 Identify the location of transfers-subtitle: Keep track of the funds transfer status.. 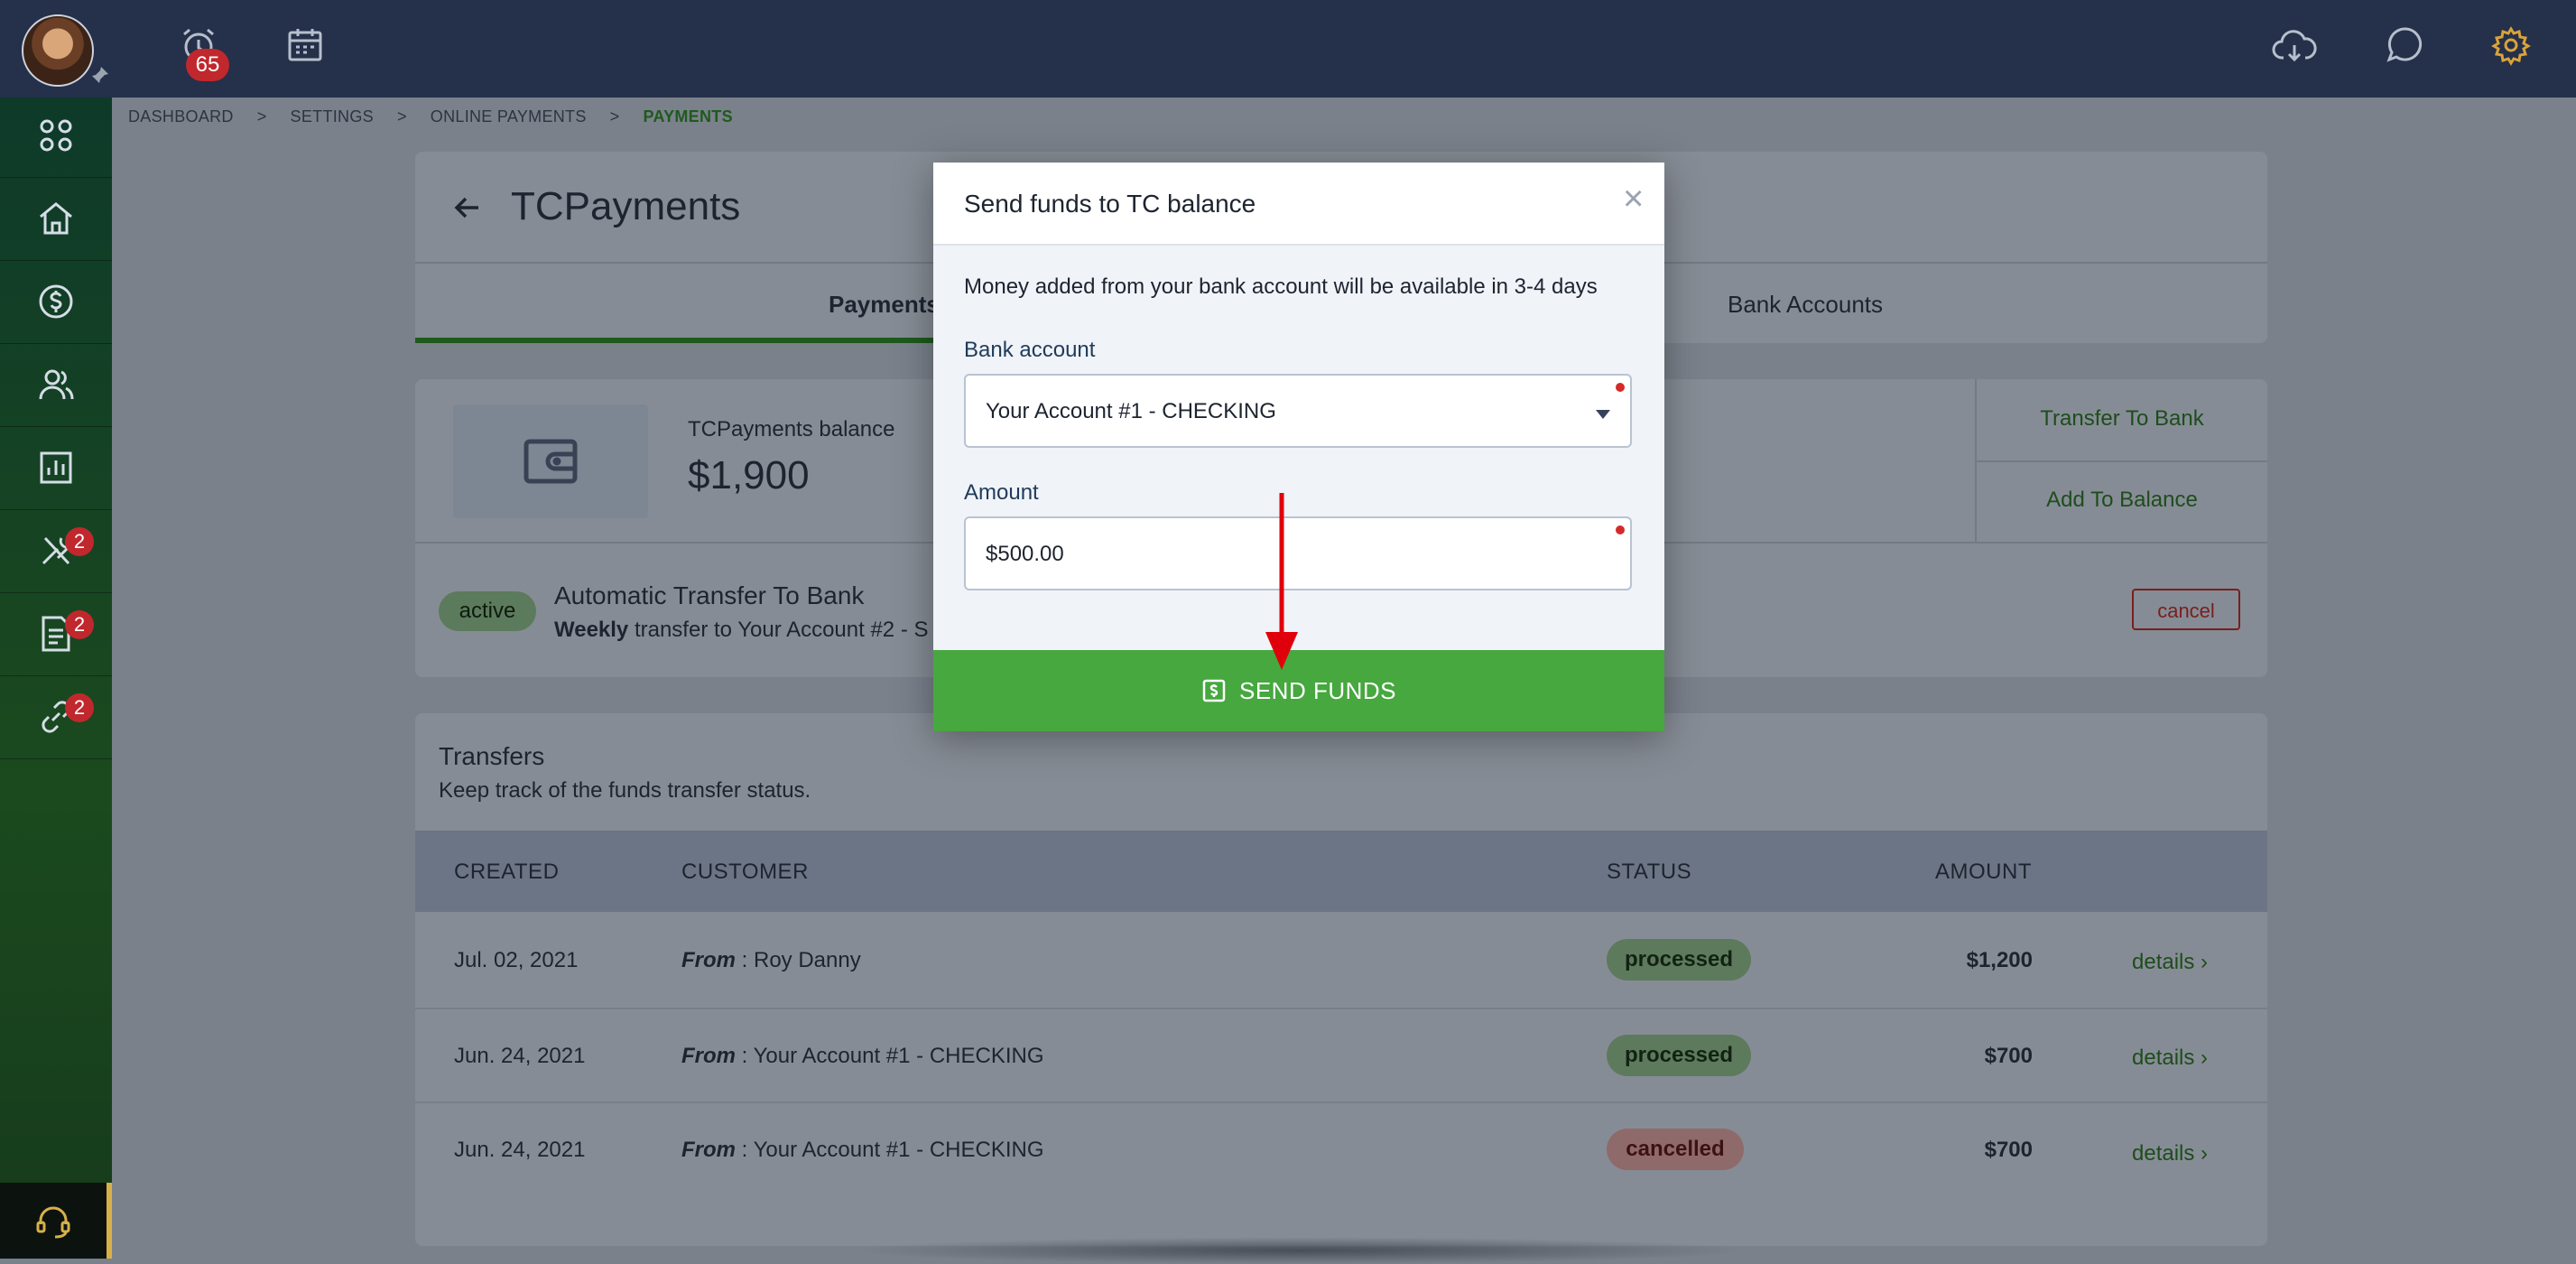
(625, 790).